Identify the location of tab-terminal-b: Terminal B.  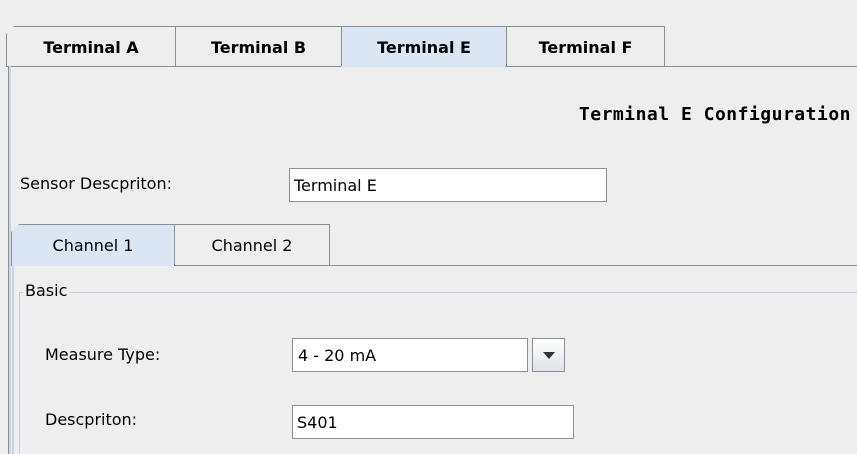
(258, 46).